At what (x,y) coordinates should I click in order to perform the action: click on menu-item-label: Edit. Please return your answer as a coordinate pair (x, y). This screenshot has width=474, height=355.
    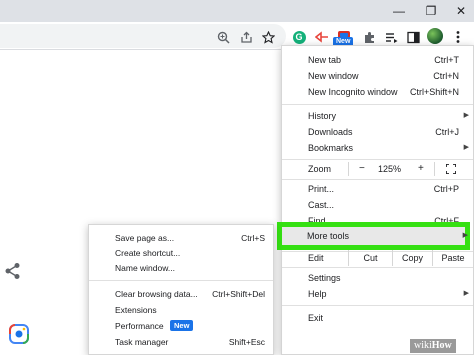
    Looking at the image, I should click on (316, 258).